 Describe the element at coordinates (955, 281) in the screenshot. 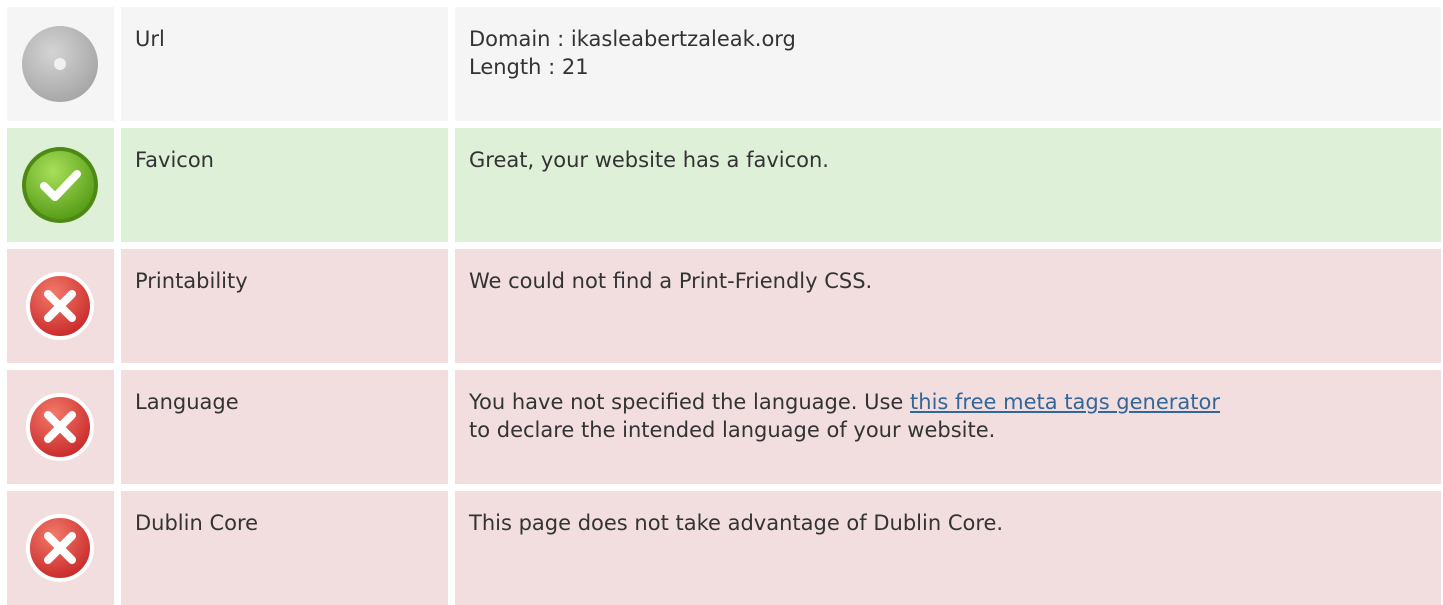

I see `row-value: We could not find a Print-Friendly CSS.` at that location.